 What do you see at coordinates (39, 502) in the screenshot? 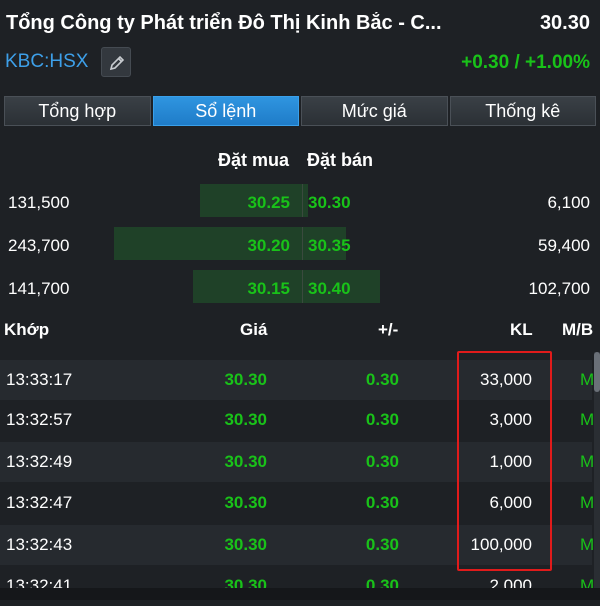
I see `trade-time: 13:32:47` at bounding box center [39, 502].